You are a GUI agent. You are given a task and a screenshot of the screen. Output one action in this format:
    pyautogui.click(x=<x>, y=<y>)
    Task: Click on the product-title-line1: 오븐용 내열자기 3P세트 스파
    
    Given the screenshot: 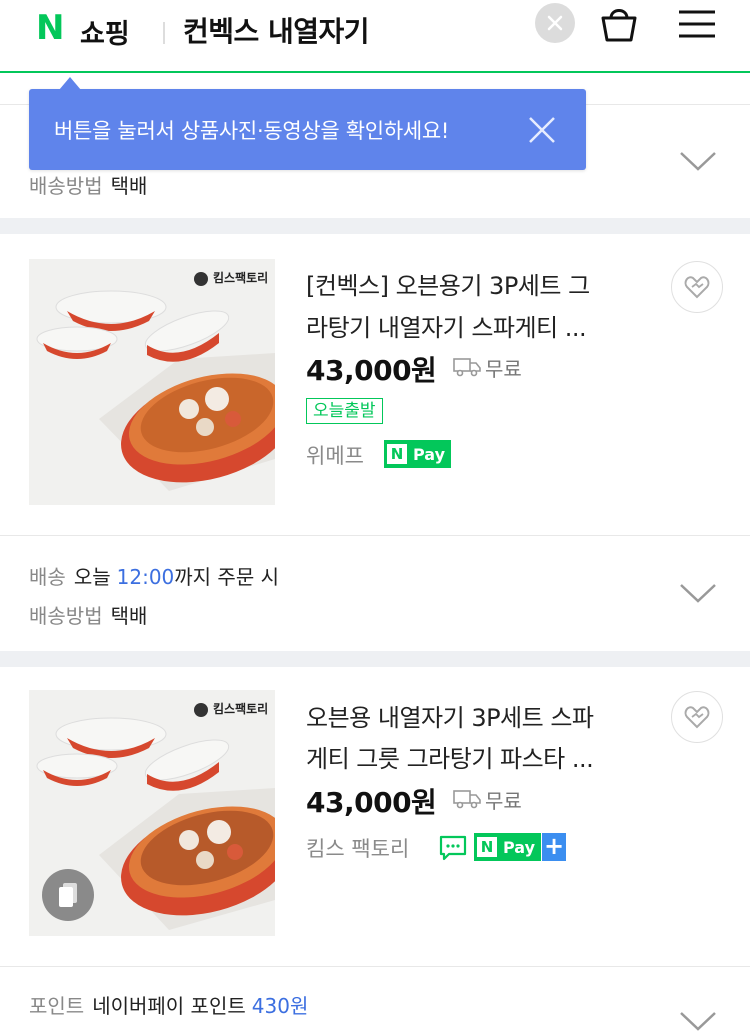 What is the action you would take?
    pyautogui.click(x=450, y=715)
    